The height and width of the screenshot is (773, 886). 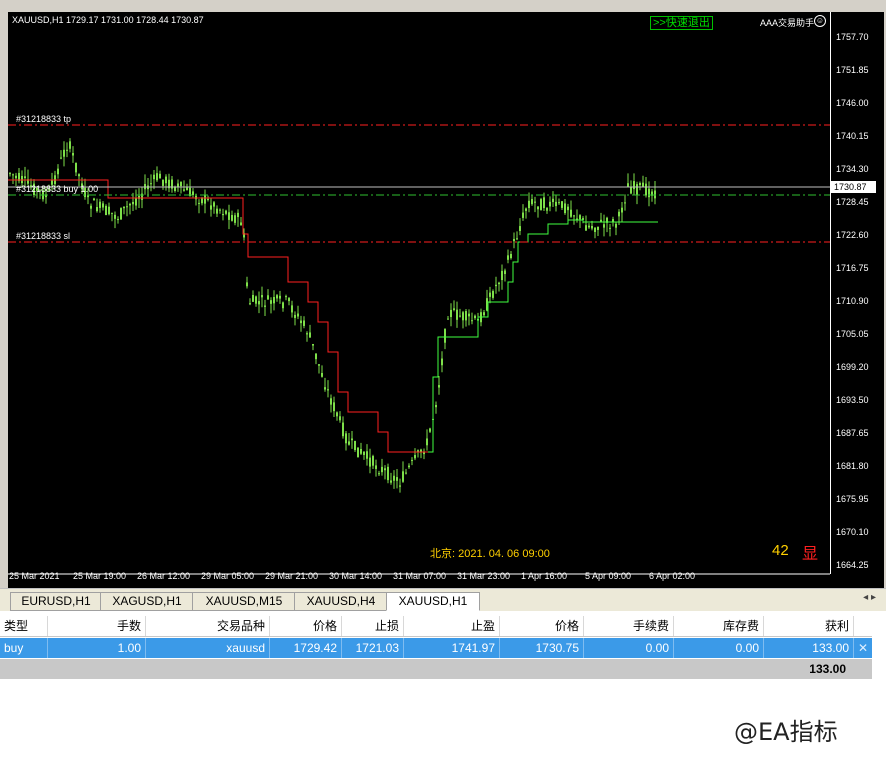 I want to click on time-tick: 25 Mar 19:00, so click(x=100, y=576).